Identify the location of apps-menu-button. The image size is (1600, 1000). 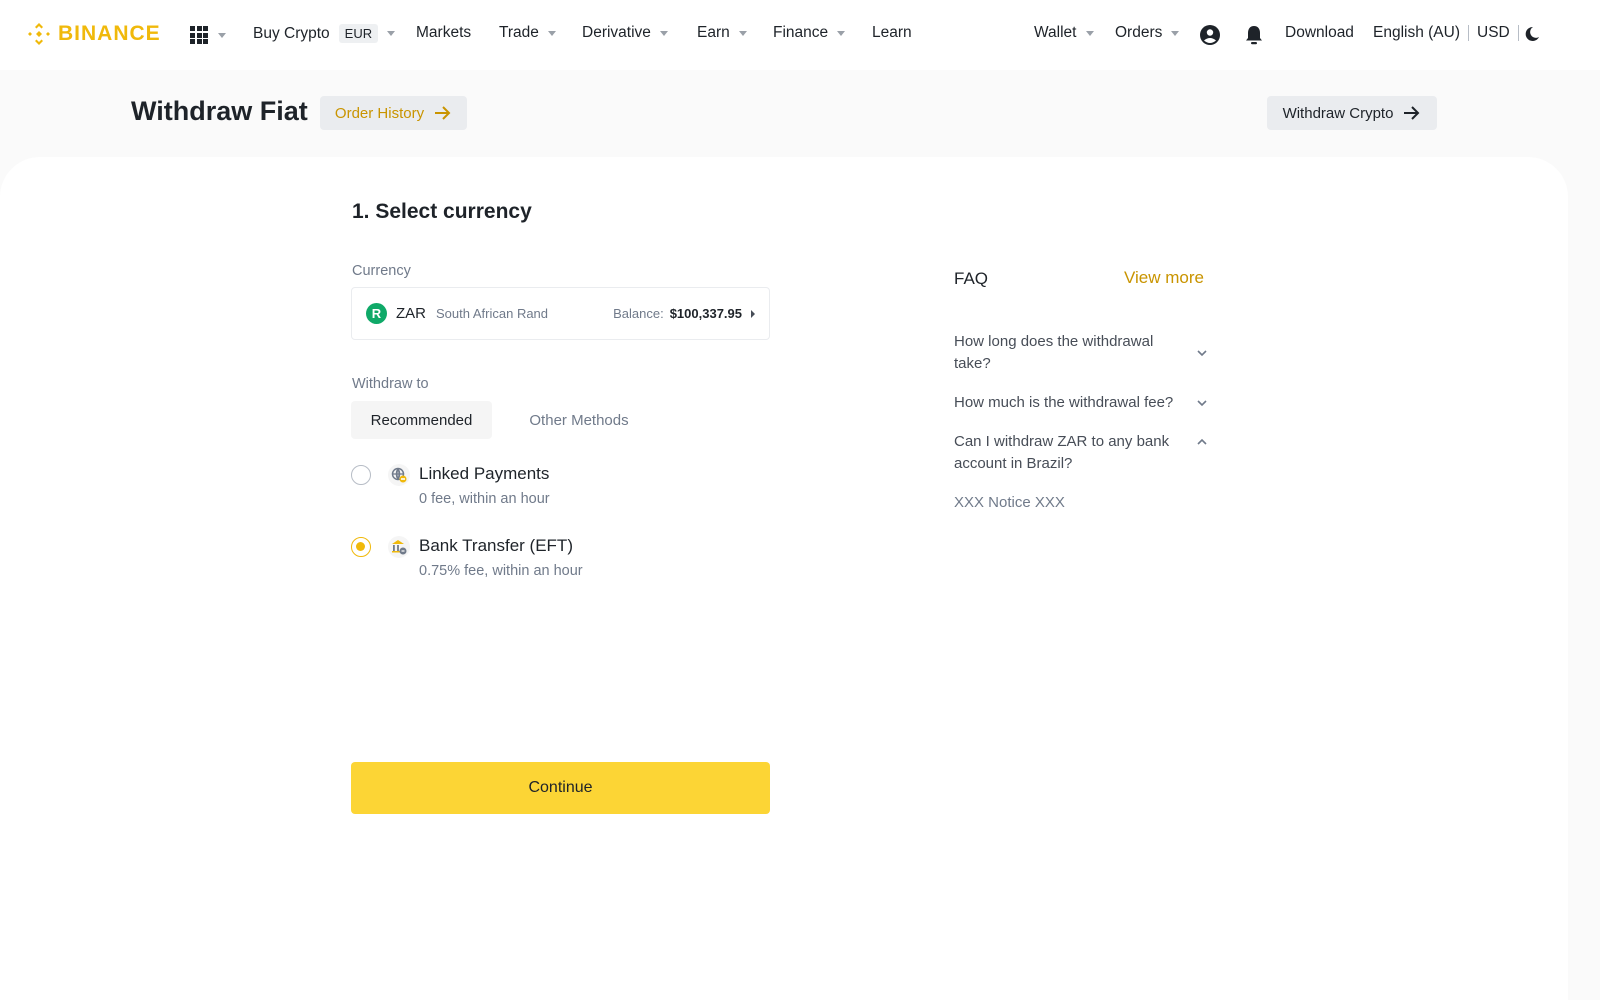
(208, 35).